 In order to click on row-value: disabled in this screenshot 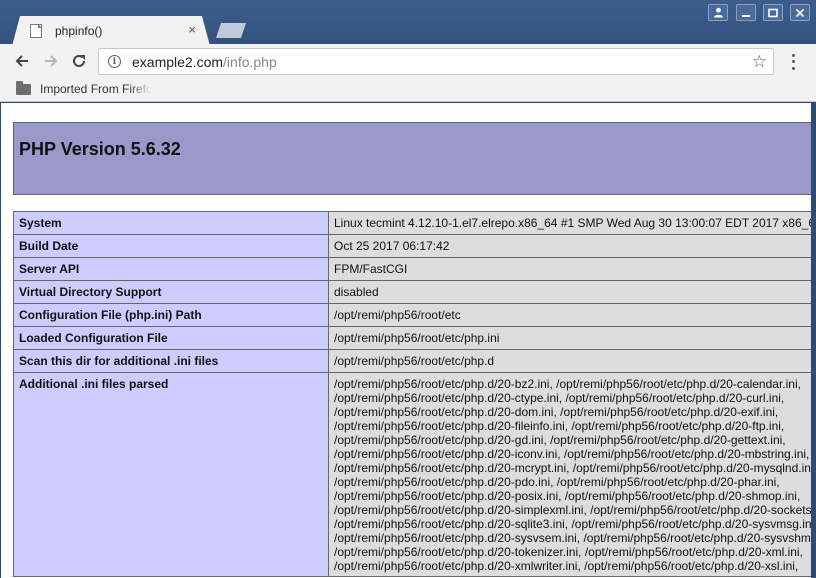, I will do `click(569, 292)`.